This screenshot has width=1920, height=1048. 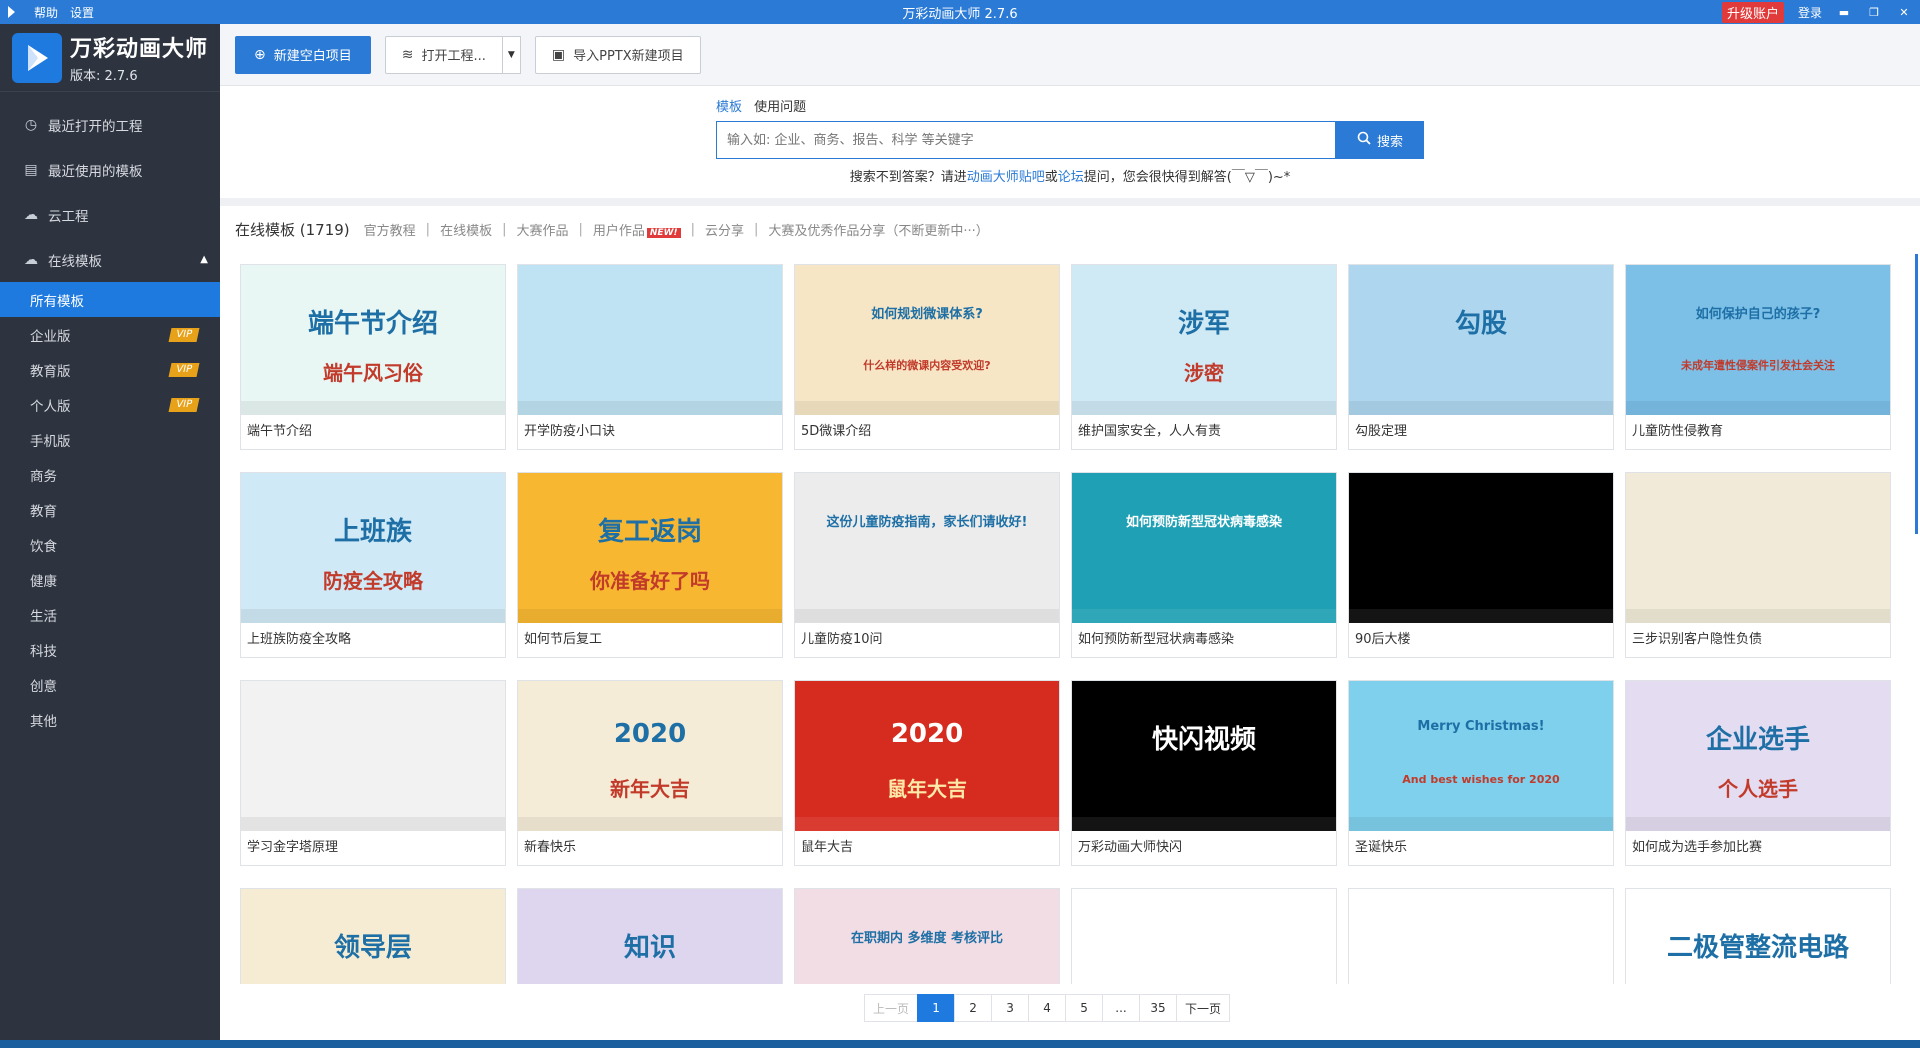 I want to click on sidebar-item-label: 手机版, so click(x=50, y=441).